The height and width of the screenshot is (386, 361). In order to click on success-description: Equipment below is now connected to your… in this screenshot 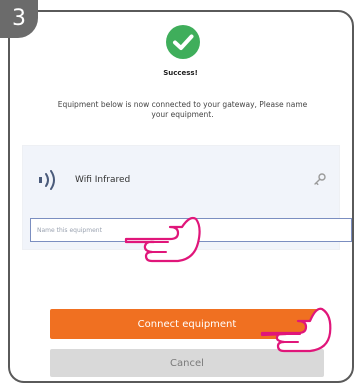, I will do `click(182, 109)`.